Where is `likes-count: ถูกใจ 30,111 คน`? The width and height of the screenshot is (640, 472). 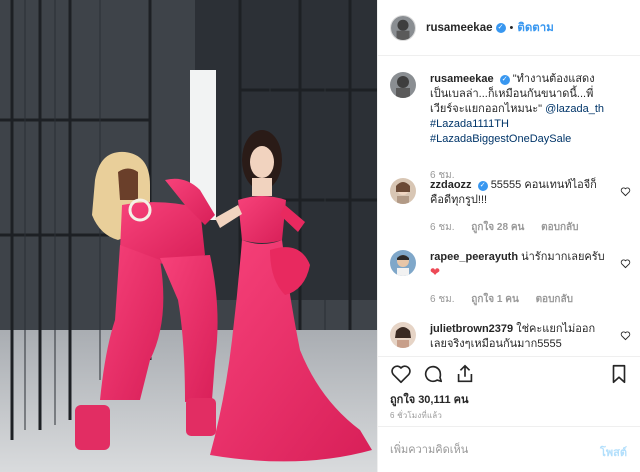
likes-count: ถูกใจ 30,111 คน is located at coordinates (429, 399).